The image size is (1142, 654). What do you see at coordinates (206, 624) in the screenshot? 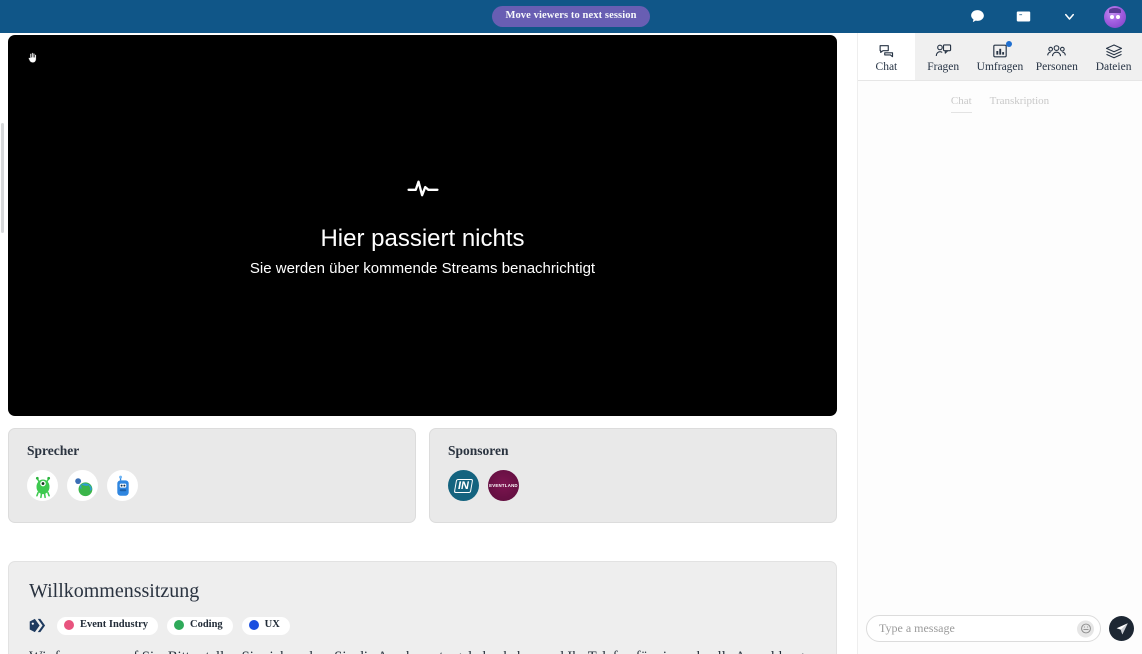
I see `session-tag-label: Coding` at bounding box center [206, 624].